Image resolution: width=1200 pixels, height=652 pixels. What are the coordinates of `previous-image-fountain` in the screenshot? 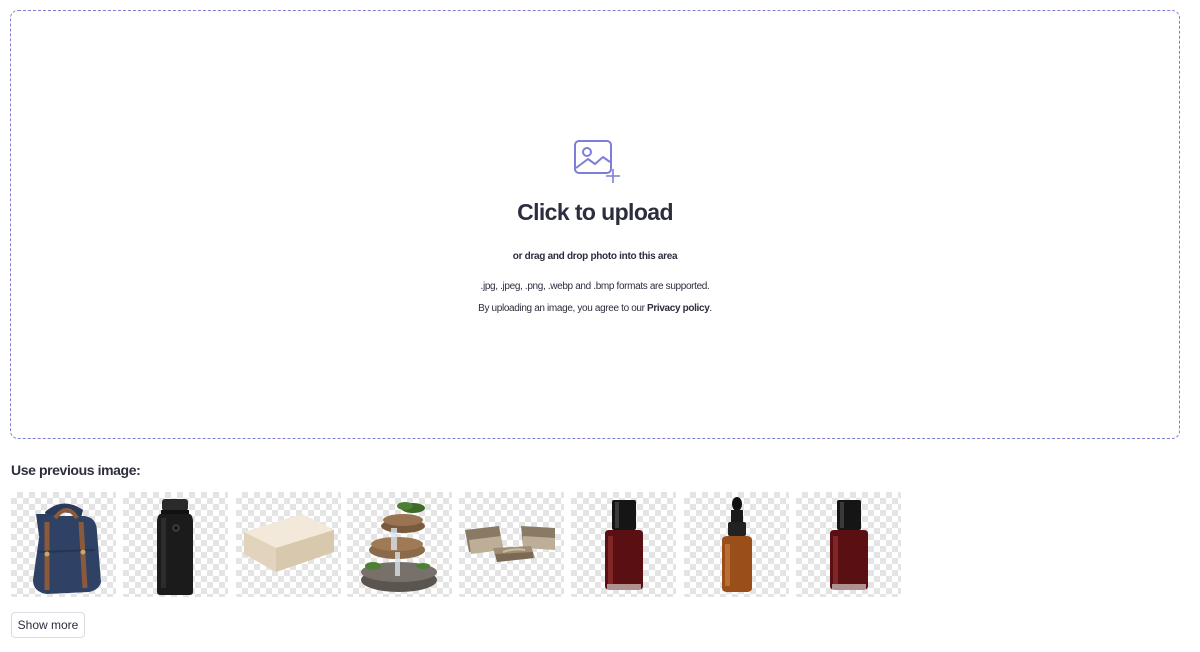 It's located at (399, 544).